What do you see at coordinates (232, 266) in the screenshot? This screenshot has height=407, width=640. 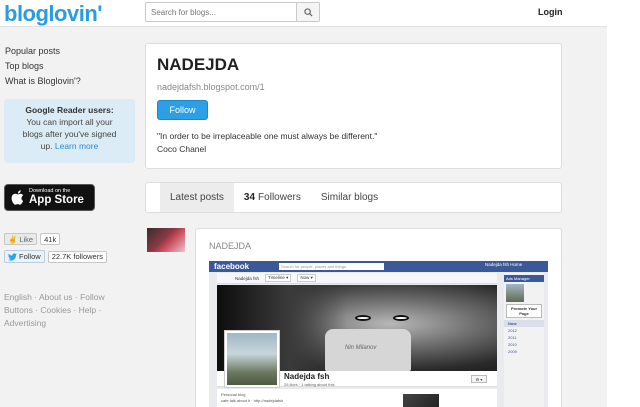 I see `fb-brand: facebook` at bounding box center [232, 266].